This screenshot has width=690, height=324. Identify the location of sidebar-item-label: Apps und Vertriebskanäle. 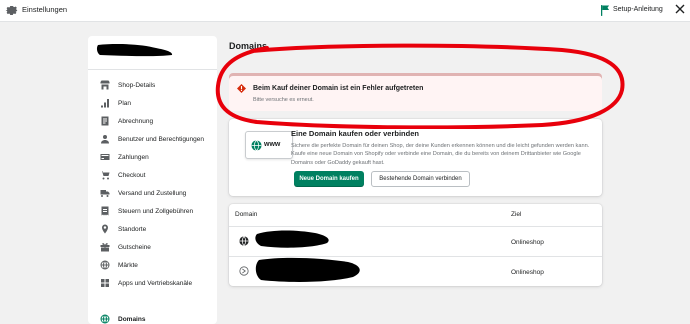
(155, 283).